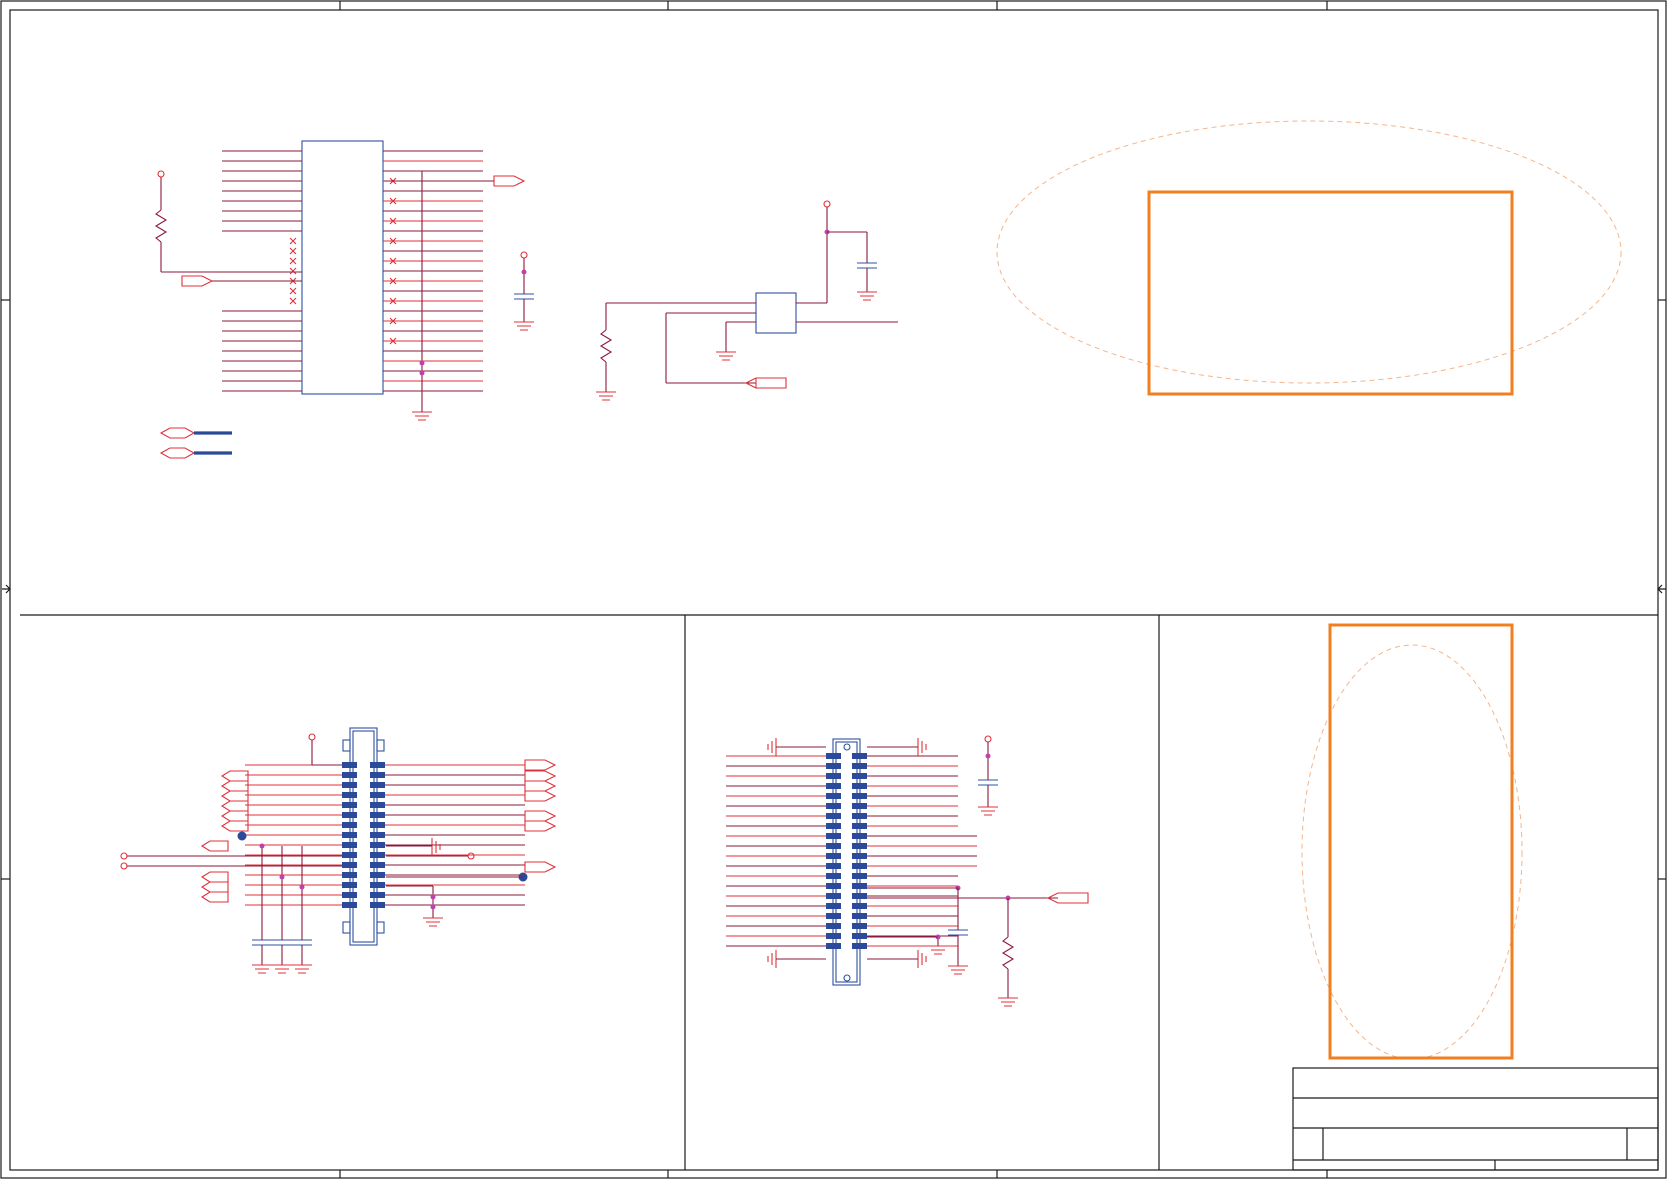  I want to click on ic-u2, so click(747, 300).